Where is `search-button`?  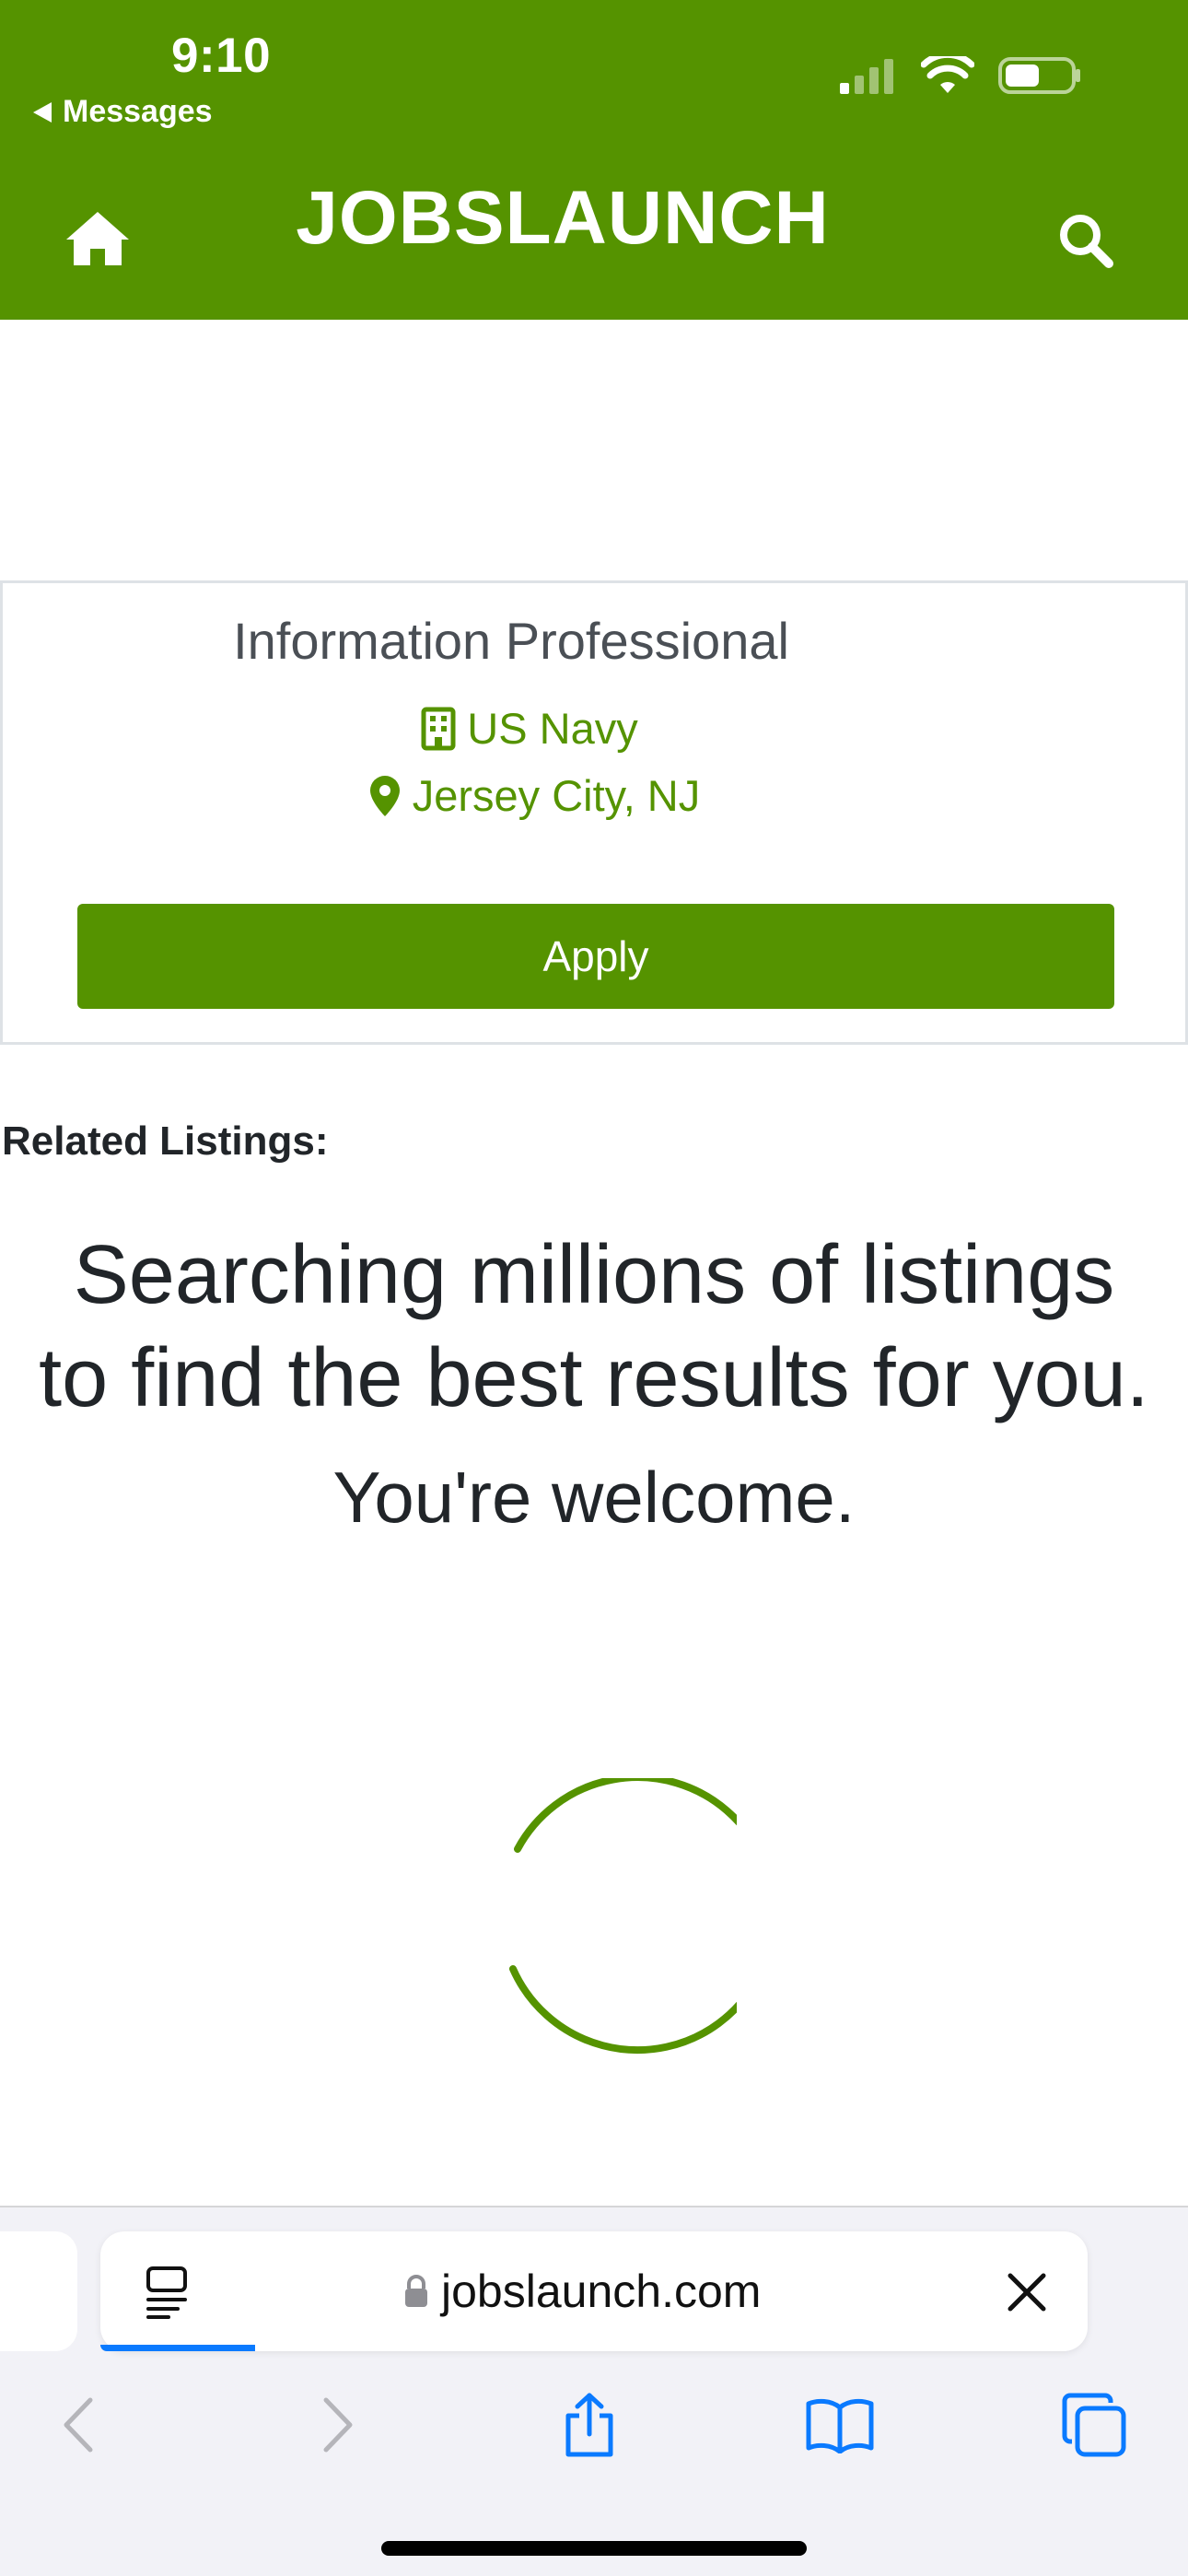
search-button is located at coordinates (1085, 240).